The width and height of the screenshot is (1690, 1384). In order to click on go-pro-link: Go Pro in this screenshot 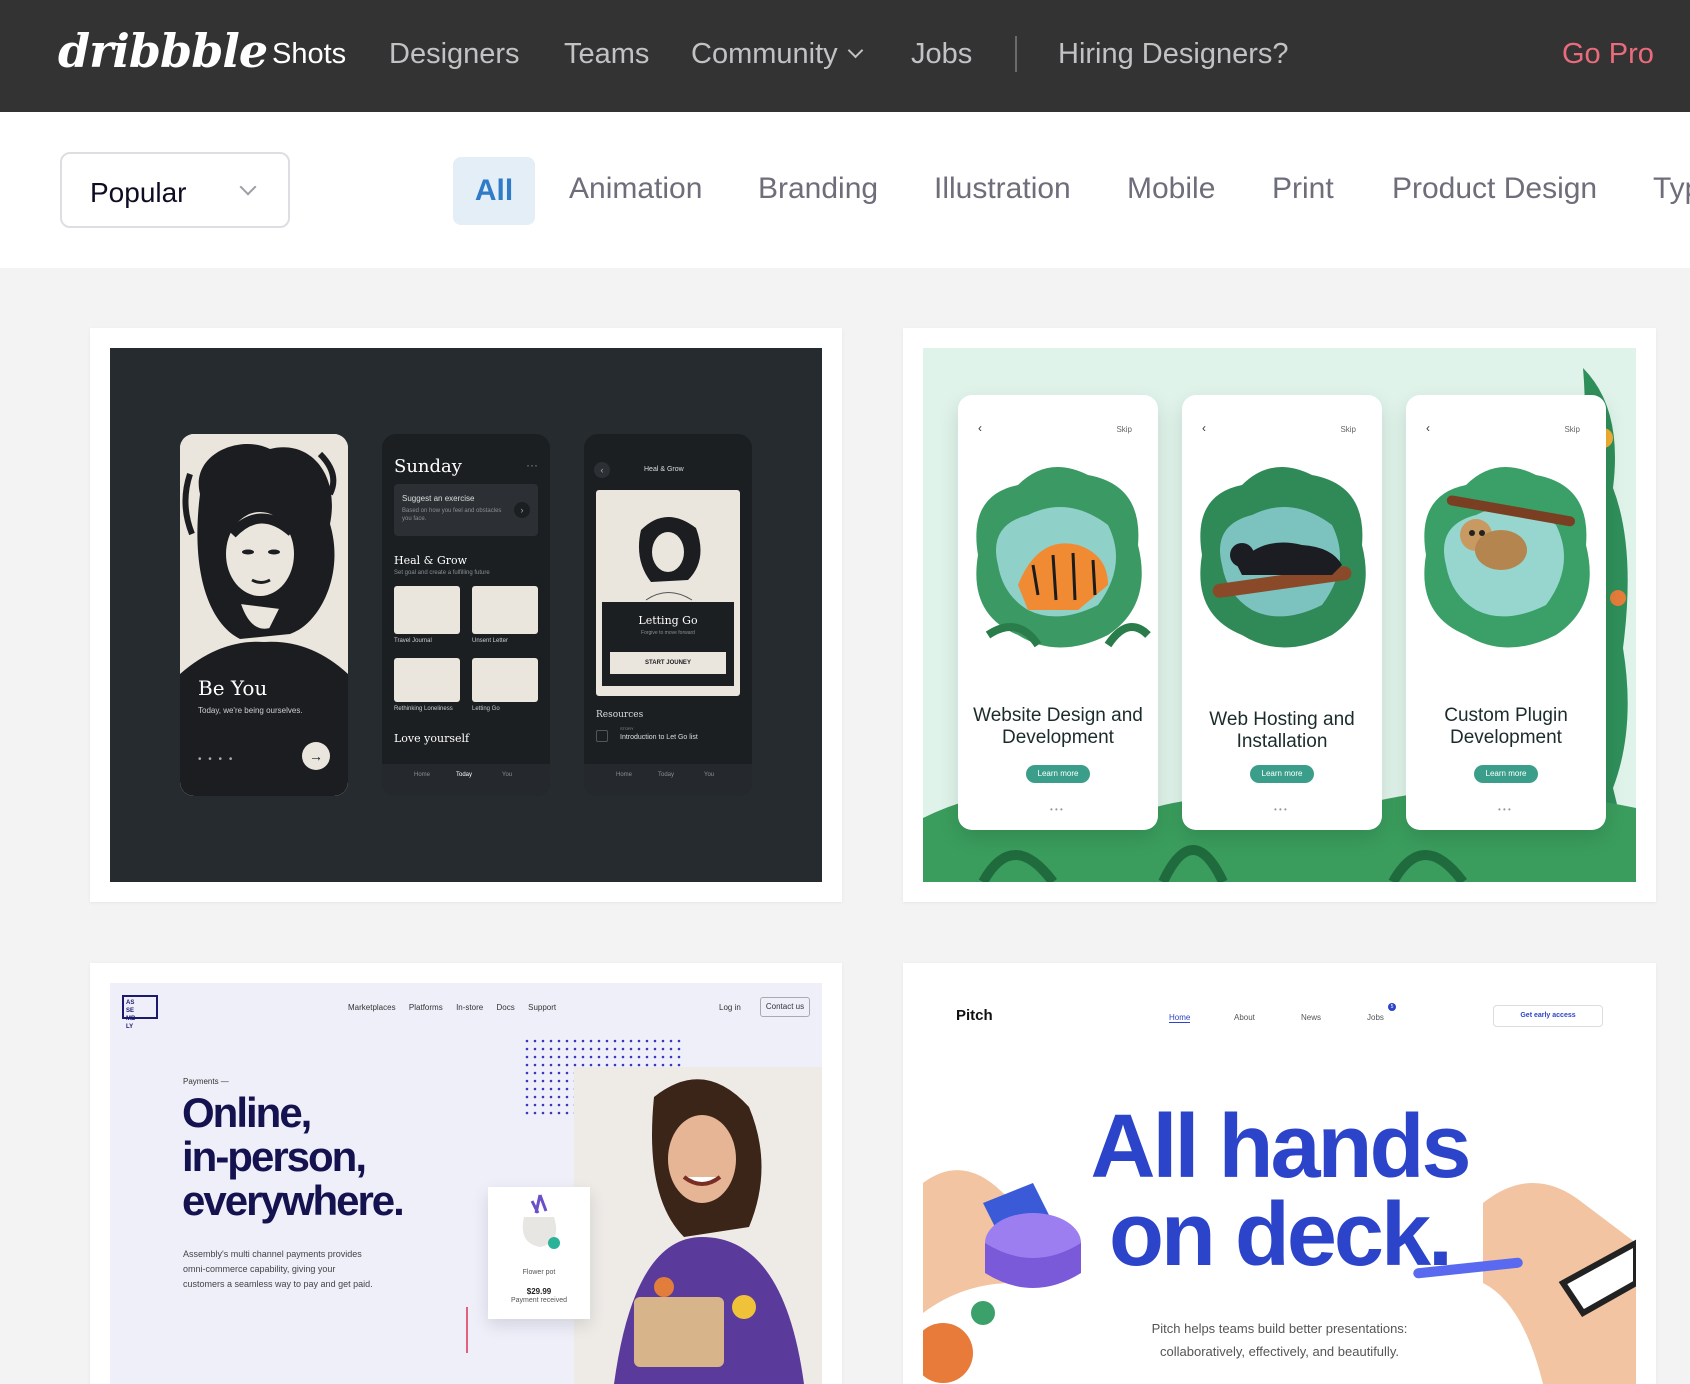, I will do `click(1608, 54)`.